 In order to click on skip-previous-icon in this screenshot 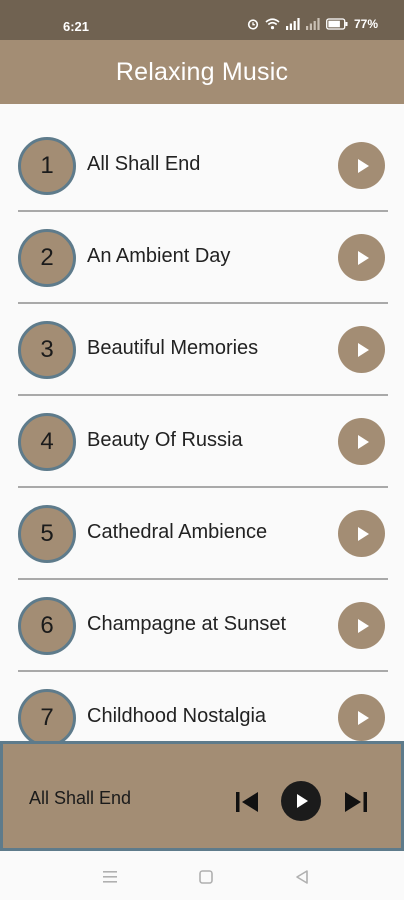, I will do `click(247, 802)`.